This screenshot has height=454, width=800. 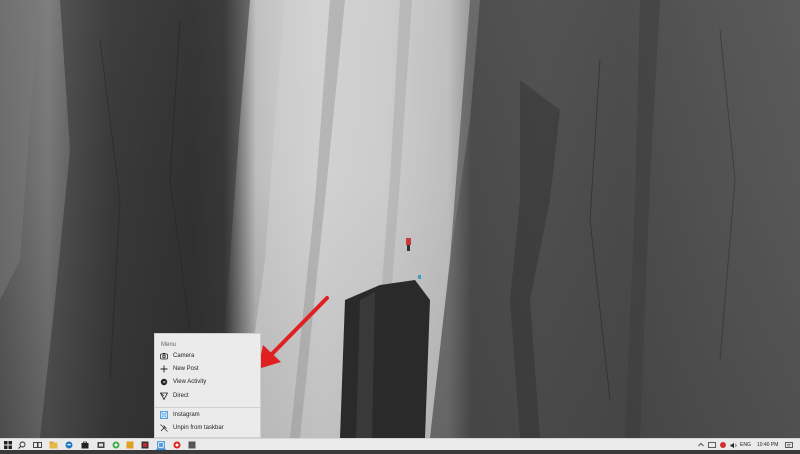 I want to click on unpin-icon, so click(x=164, y=428).